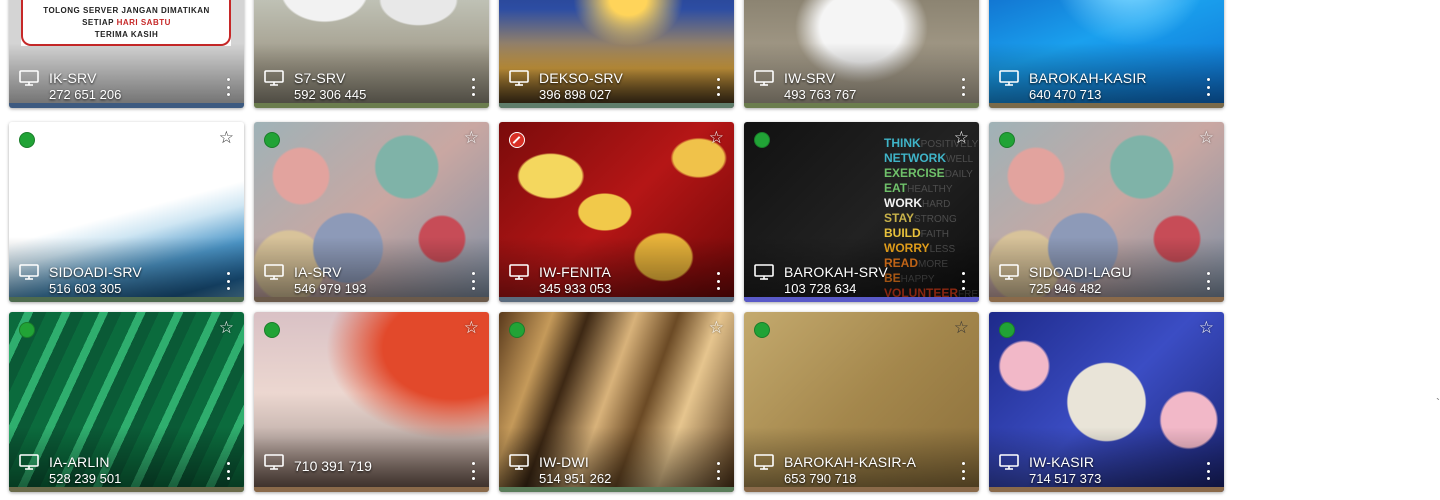 This screenshot has width=1440, height=500. What do you see at coordinates (1088, 78) in the screenshot?
I see `device-name: BAROKAH-KASIR` at bounding box center [1088, 78].